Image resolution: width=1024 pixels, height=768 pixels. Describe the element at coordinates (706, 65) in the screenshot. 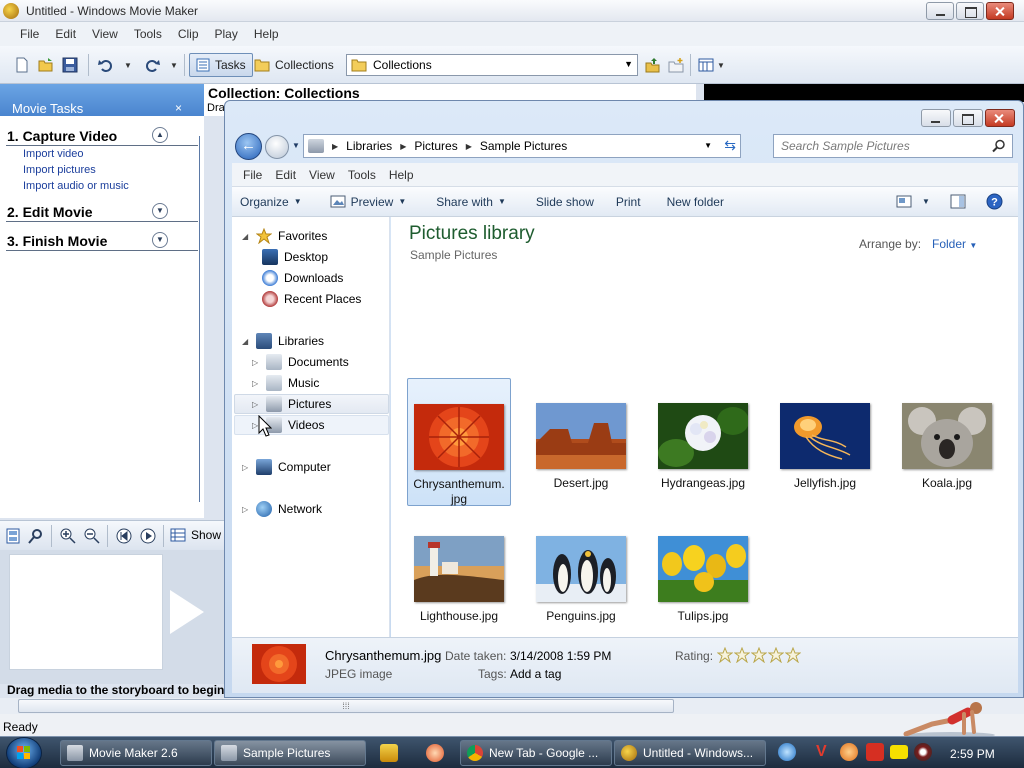

I see `views-icon` at that location.